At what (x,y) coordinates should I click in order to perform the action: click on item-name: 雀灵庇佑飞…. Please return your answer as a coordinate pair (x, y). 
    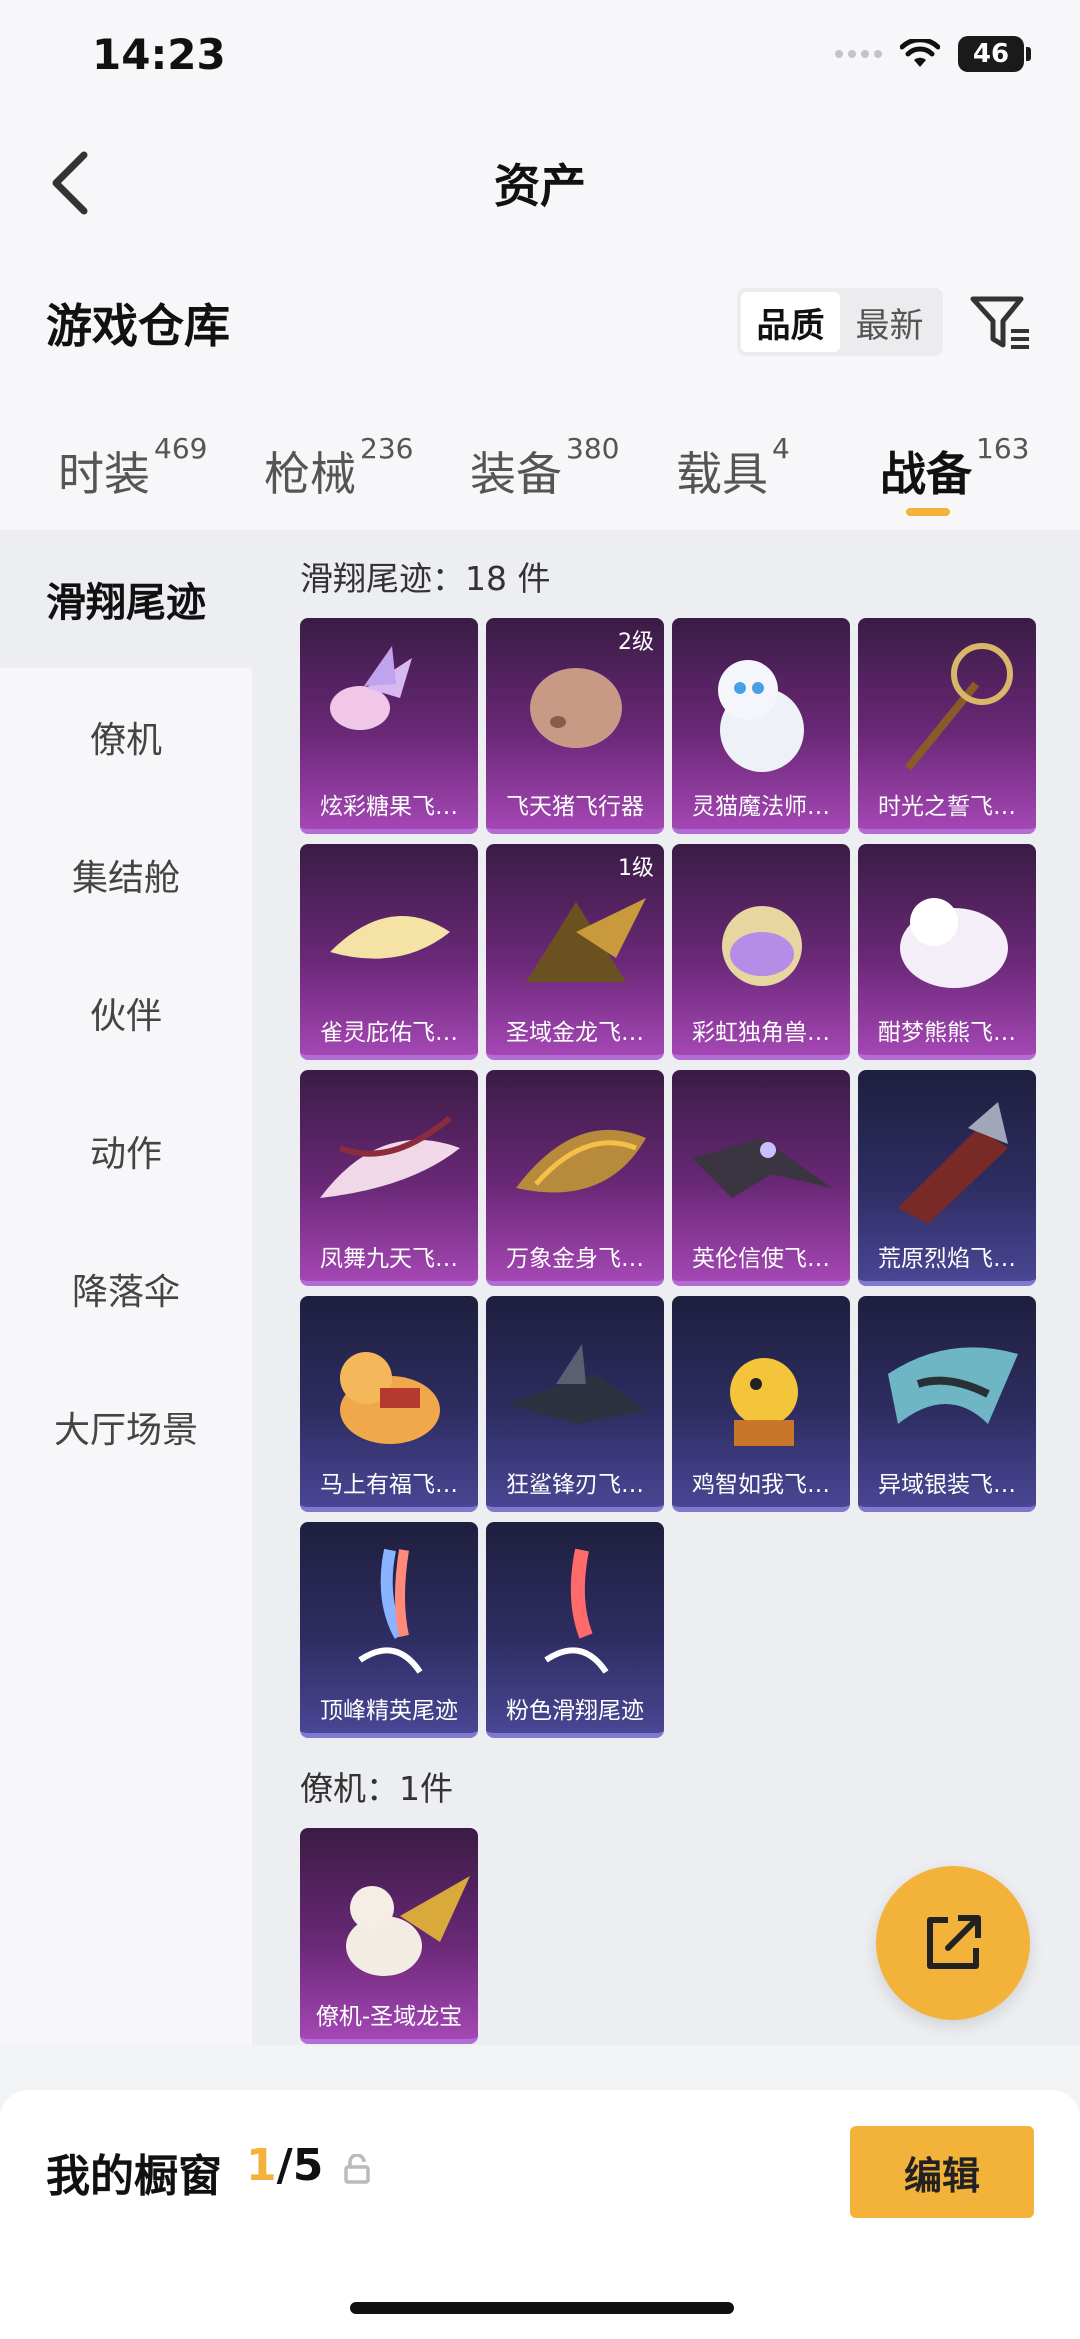
    Looking at the image, I should click on (389, 1033).